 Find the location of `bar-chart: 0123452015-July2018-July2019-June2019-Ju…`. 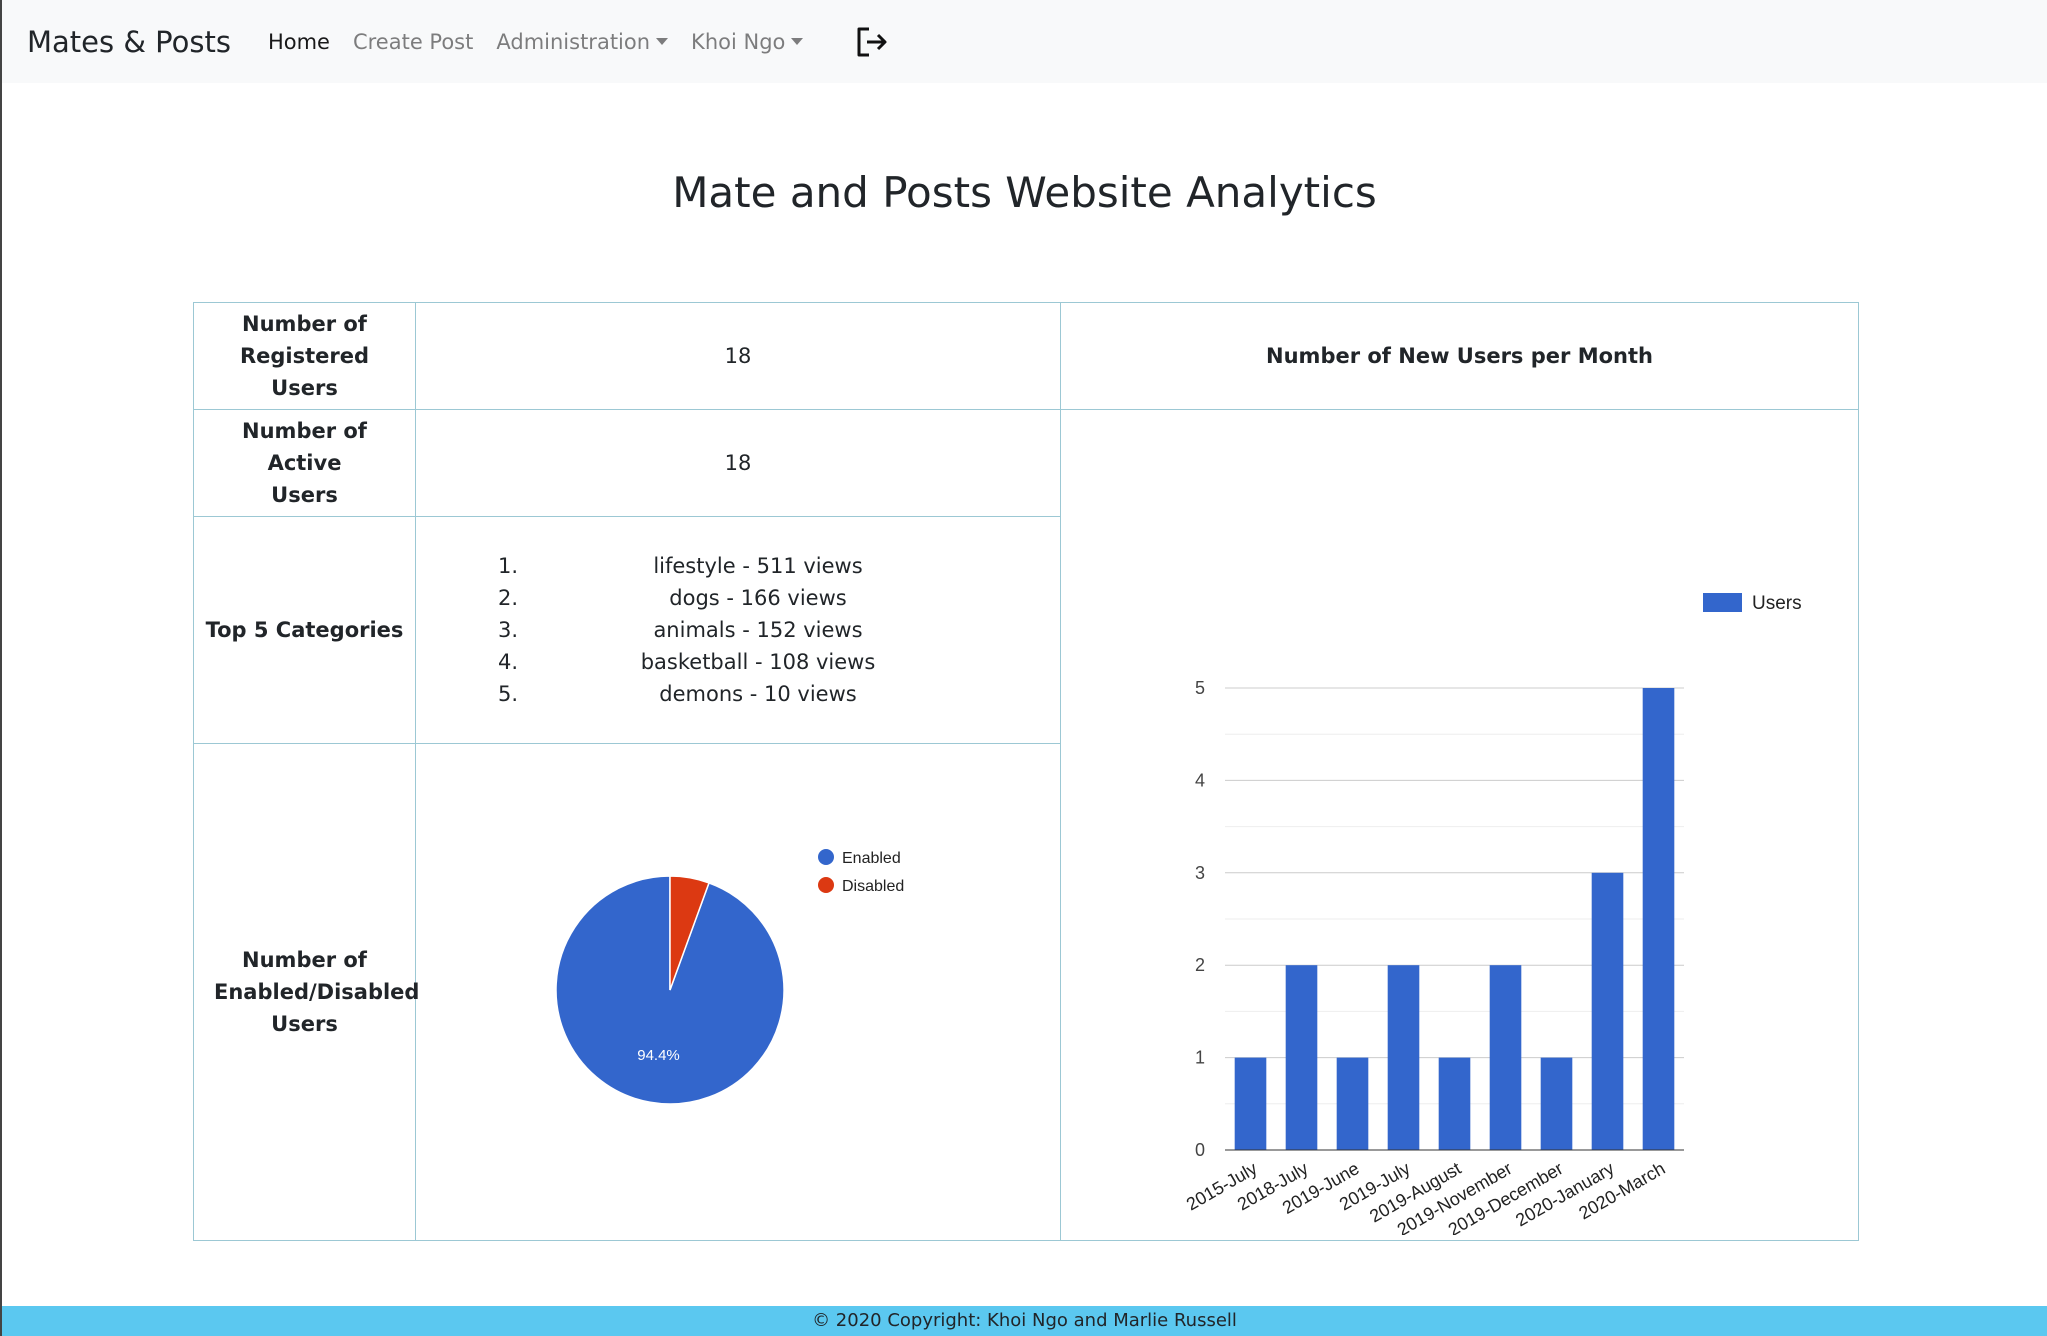

bar-chart: 0123452015-July2018-July2019-June2019-Ju… is located at coordinates (1492, 916).